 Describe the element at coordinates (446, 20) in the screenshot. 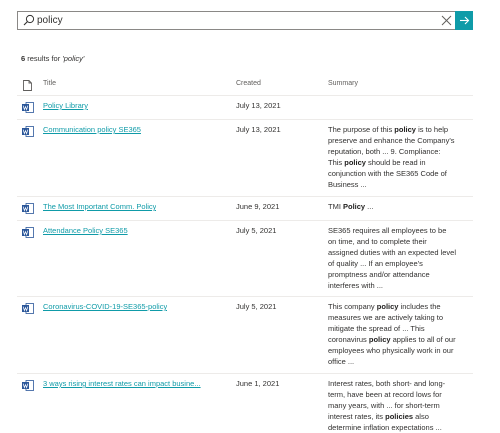

I see `close-icon` at that location.